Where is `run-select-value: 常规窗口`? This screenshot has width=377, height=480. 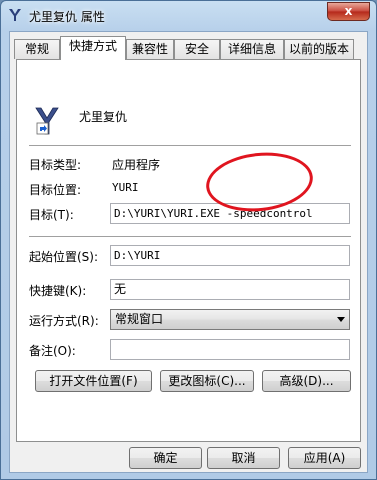 run-select-value: 常规窗口 is located at coordinates (139, 319).